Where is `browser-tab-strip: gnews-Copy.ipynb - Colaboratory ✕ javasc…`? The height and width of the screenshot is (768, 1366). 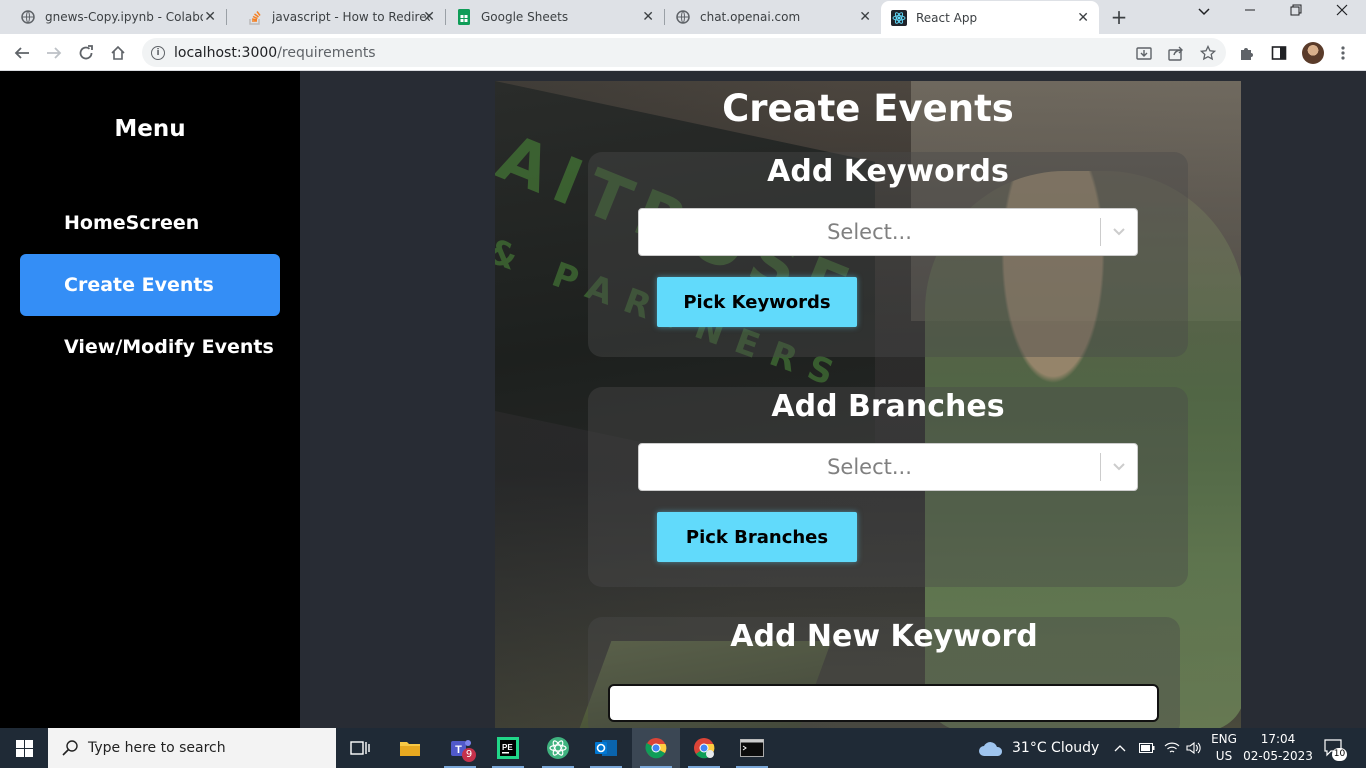 browser-tab-strip: gnews-Copy.ipynb - Colaboratory ✕ javasc… is located at coordinates (683, 17).